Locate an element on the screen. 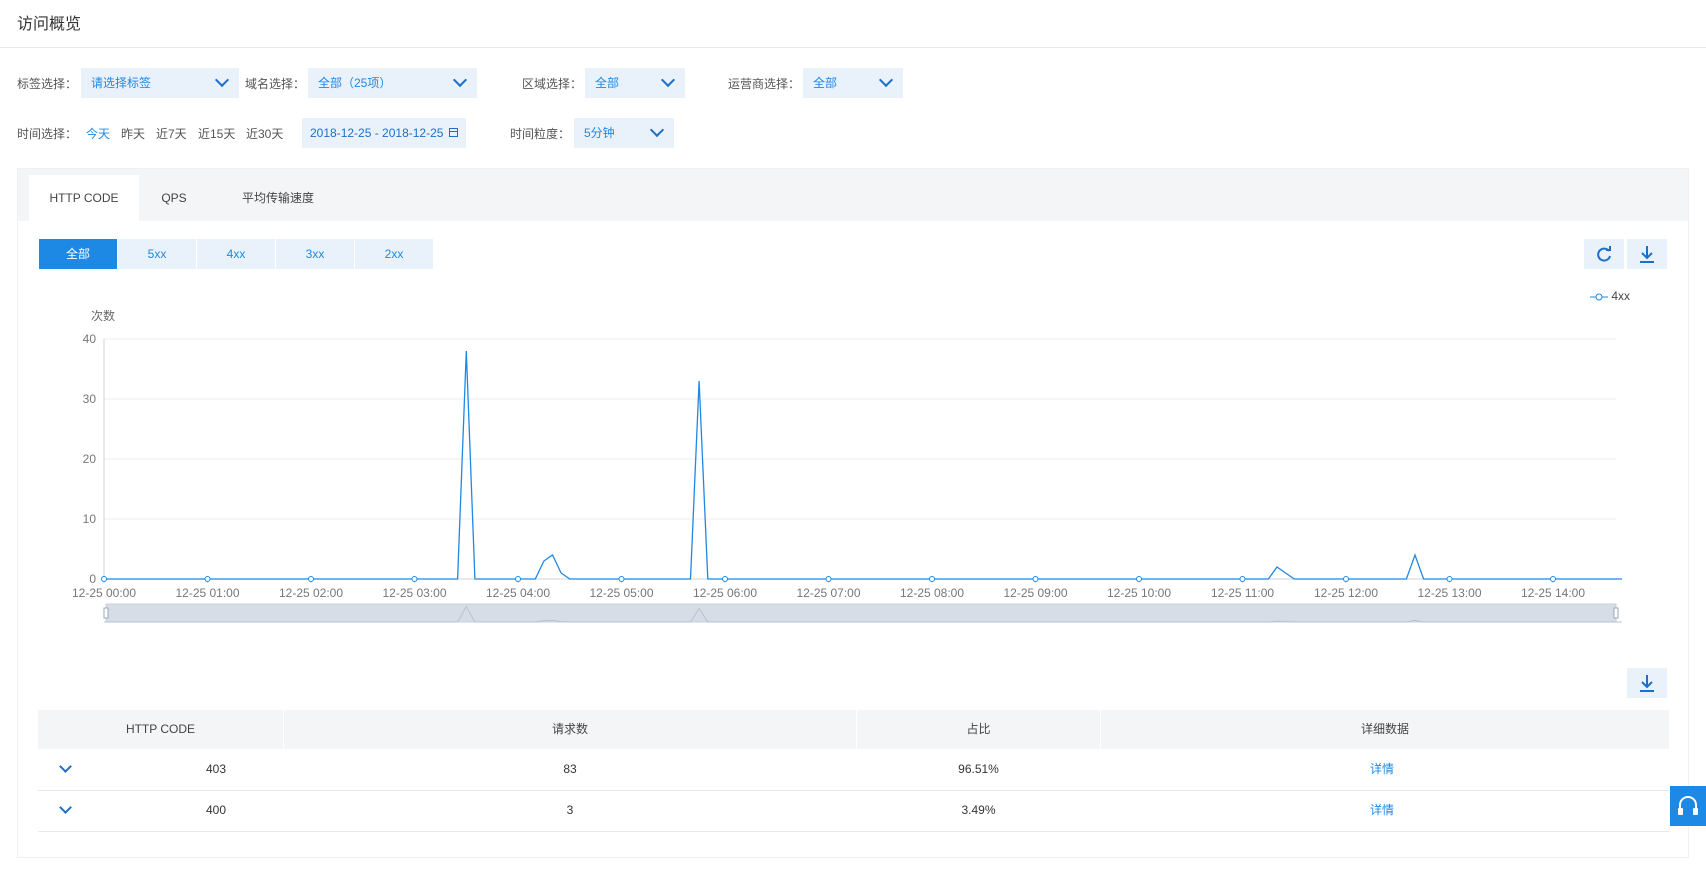 This screenshot has height=869, width=1706. download-table-button is located at coordinates (1647, 683).